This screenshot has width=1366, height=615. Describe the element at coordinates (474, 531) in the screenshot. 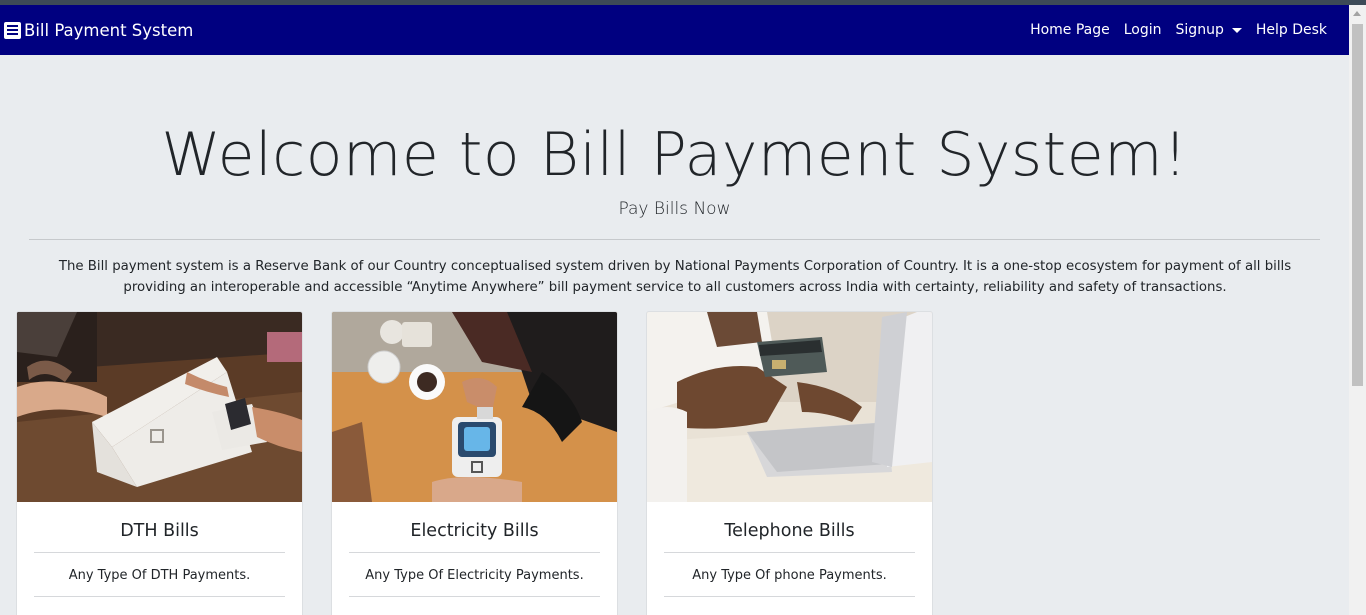

I see `card-title: Electricity Bills` at that location.